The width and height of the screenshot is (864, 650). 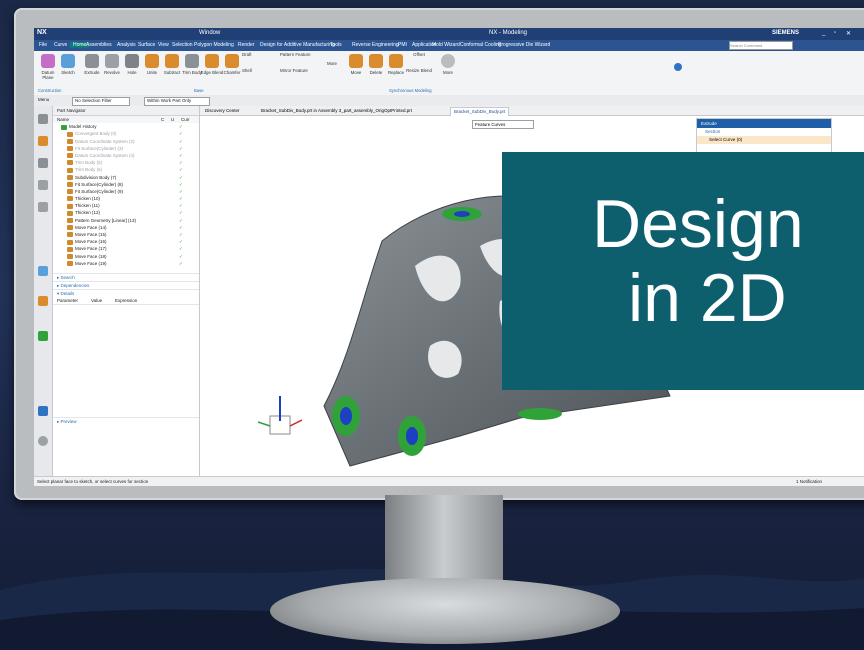 I want to click on chamfer-button: Chamfer, so click(x=232, y=64).